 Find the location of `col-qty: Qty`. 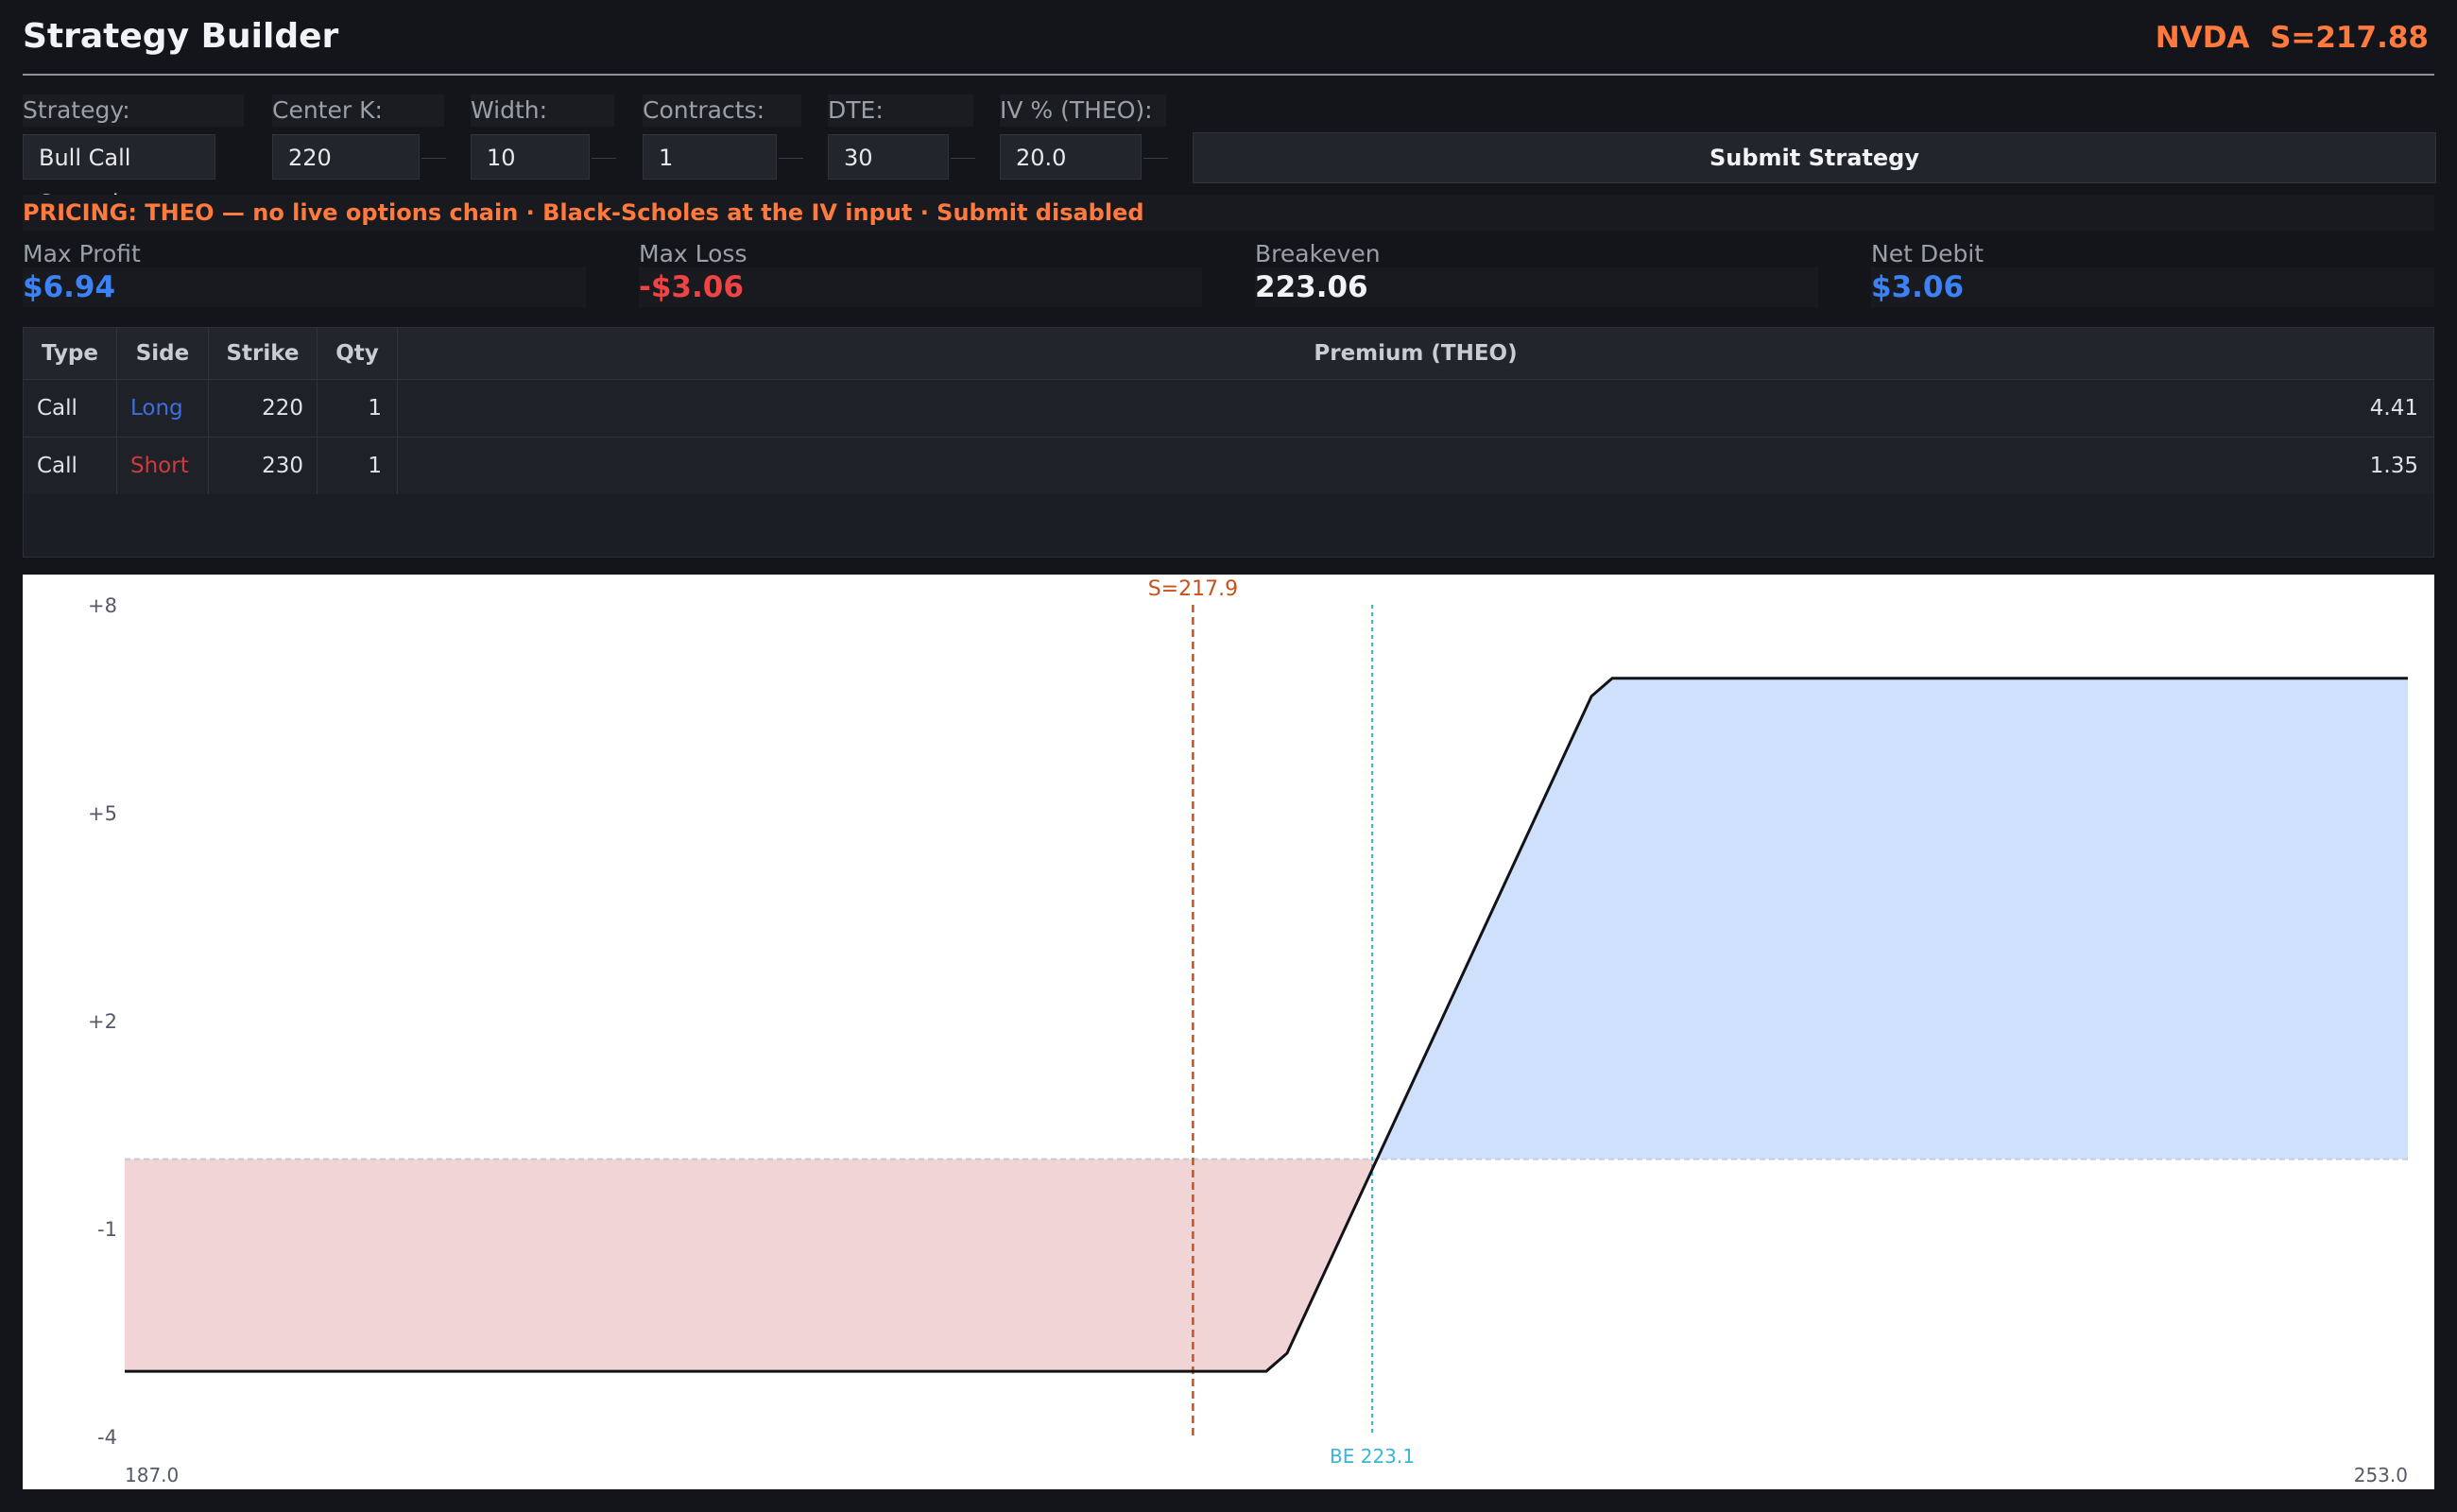

col-qty: Qty is located at coordinates (357, 354).